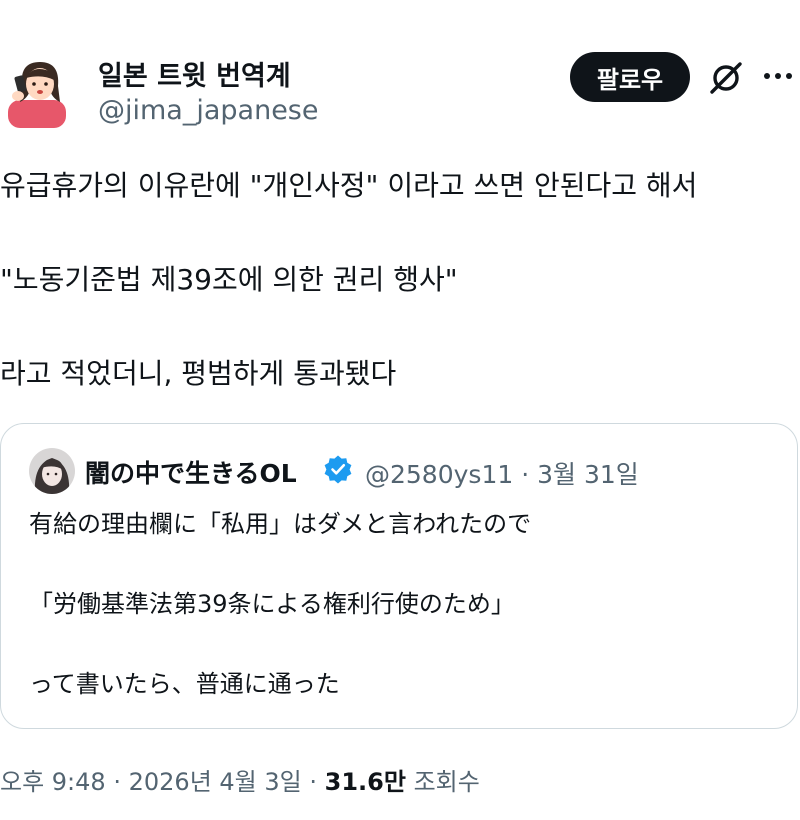  What do you see at coordinates (53, 782) in the screenshot?
I see `tweet-time: 오후 9:48` at bounding box center [53, 782].